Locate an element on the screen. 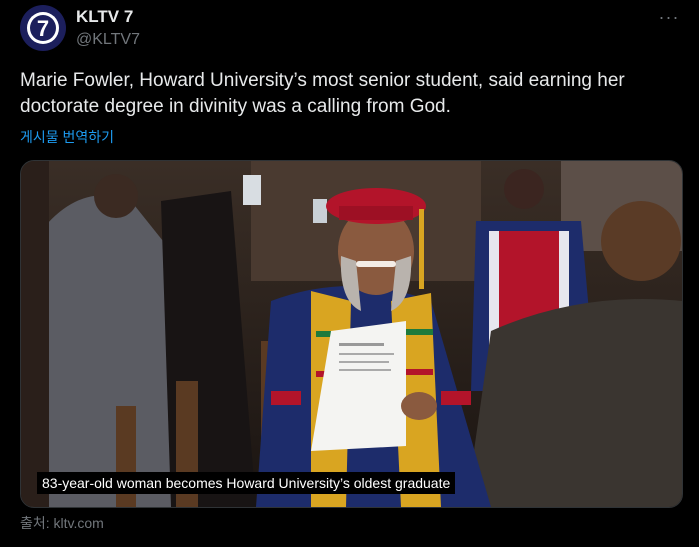  more-icon: ··· is located at coordinates (669, 17).